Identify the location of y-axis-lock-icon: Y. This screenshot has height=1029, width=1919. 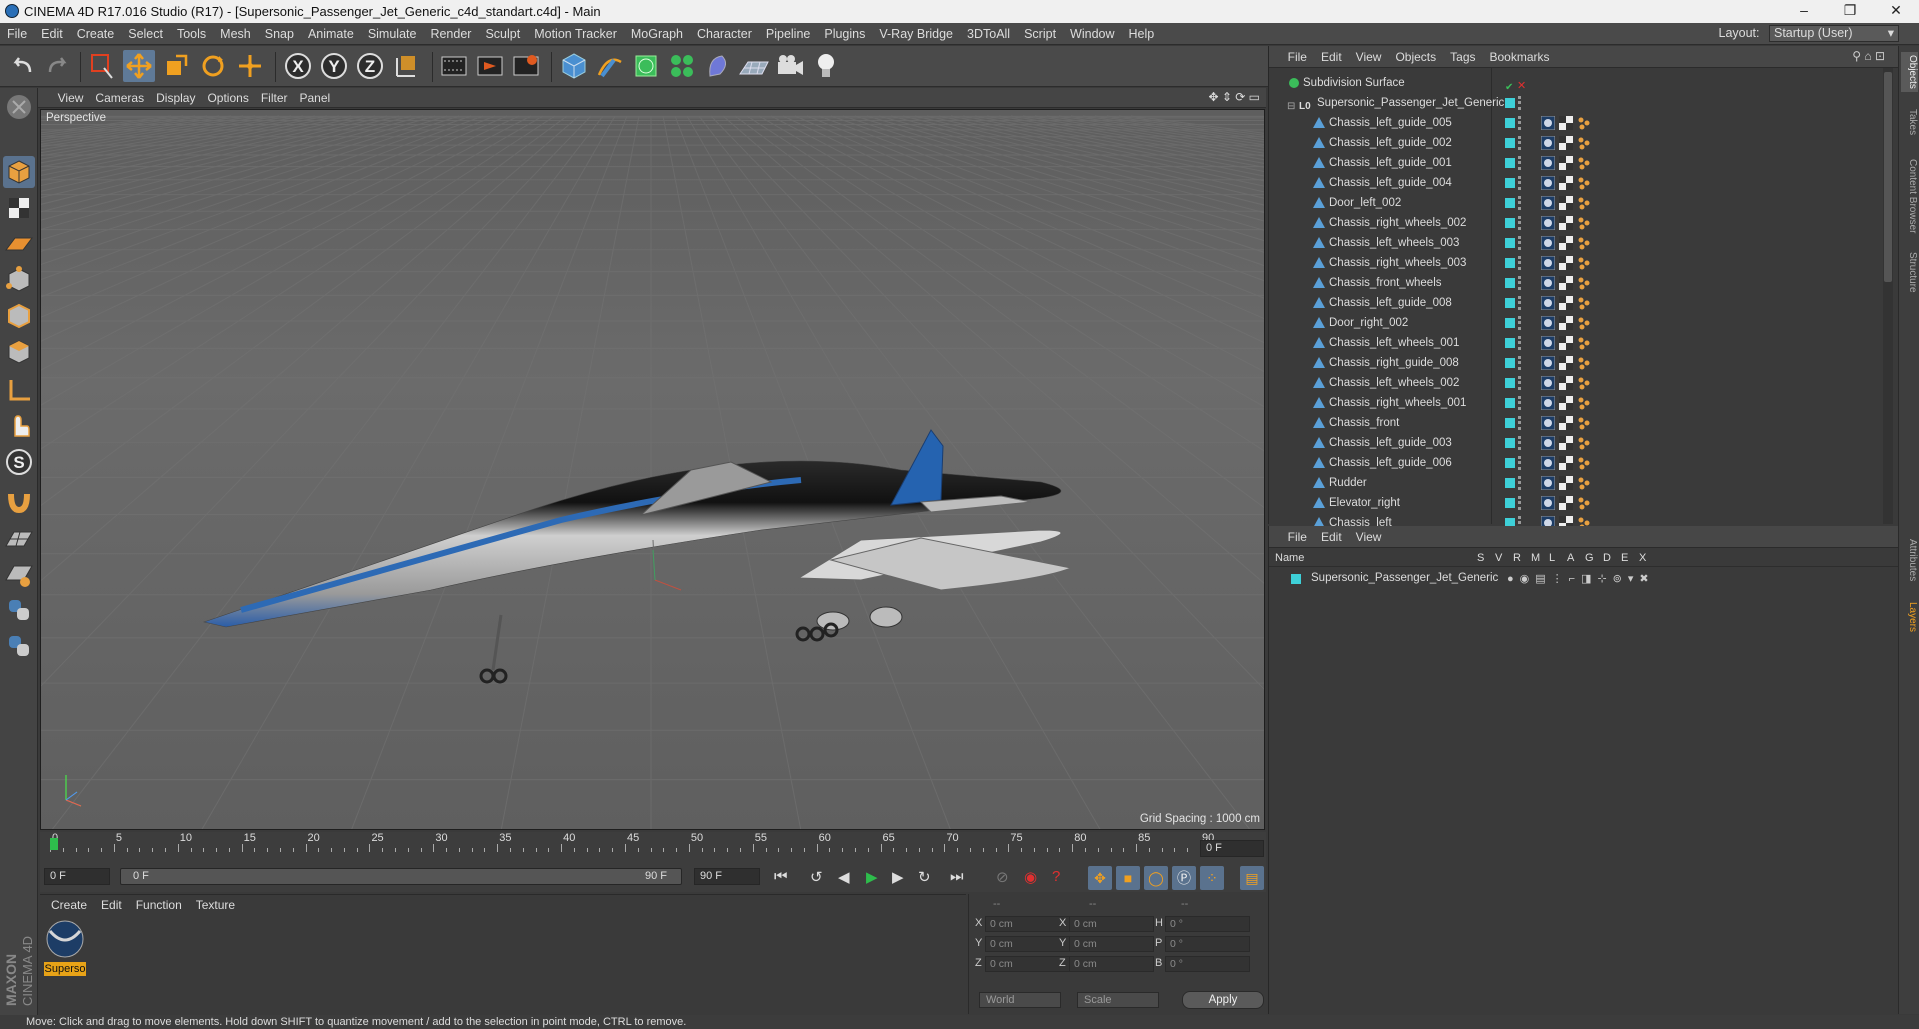
(334, 66).